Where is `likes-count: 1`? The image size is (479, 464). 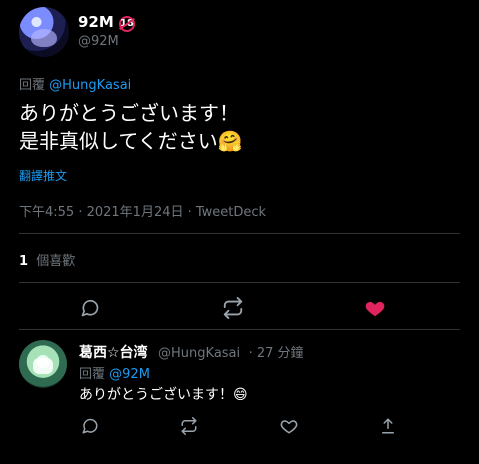 likes-count: 1 is located at coordinates (24, 261).